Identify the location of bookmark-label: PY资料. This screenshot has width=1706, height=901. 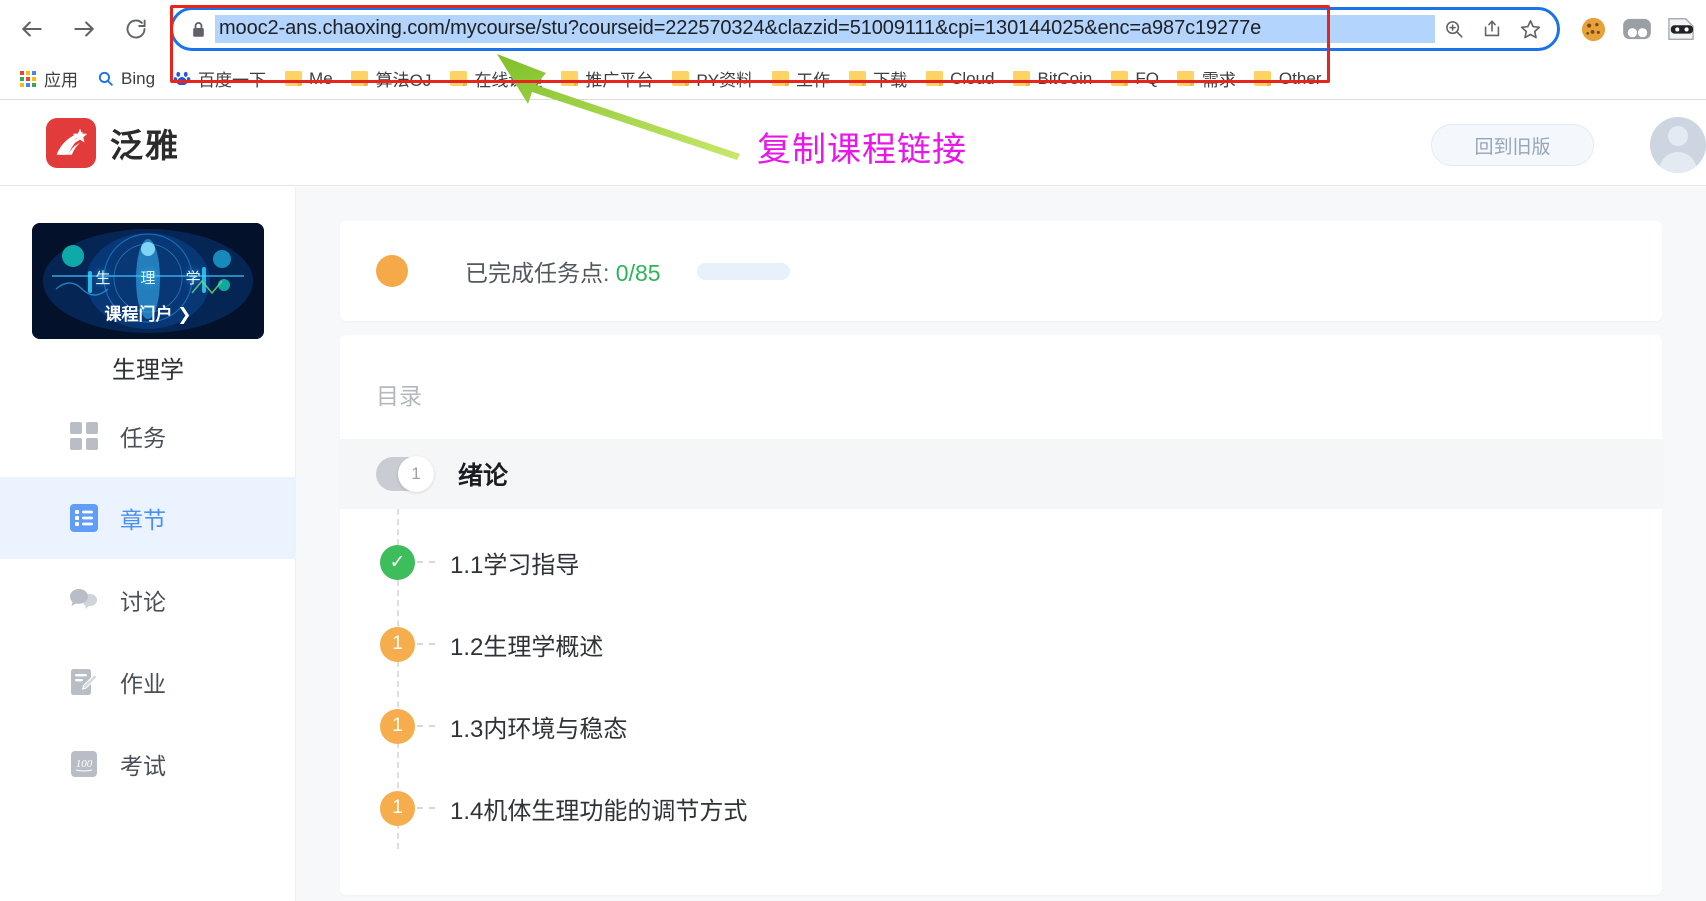
(725, 80).